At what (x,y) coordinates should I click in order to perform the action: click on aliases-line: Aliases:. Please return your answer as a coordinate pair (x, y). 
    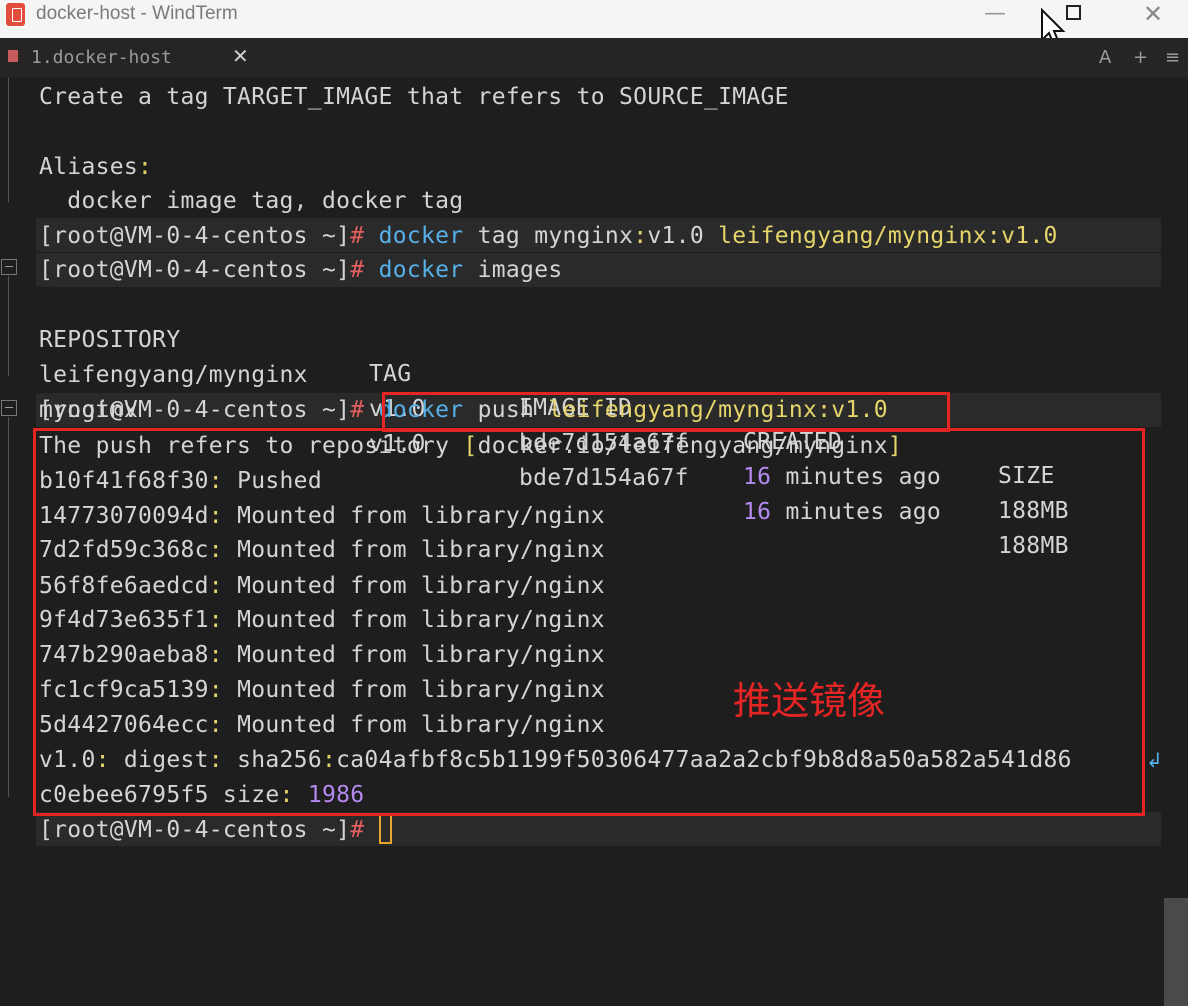
    Looking at the image, I should click on (95, 167).